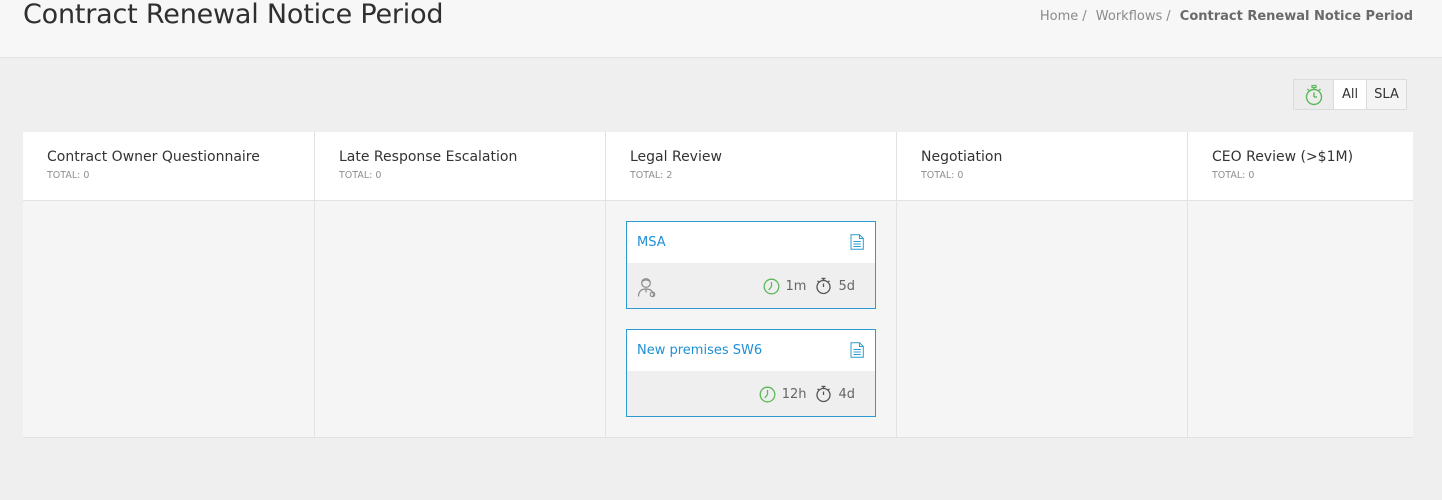 This screenshot has width=1442, height=500. What do you see at coordinates (168, 166) in the screenshot?
I see `column-header: Contract Owner Questionnaire TOTAL: 0` at bounding box center [168, 166].